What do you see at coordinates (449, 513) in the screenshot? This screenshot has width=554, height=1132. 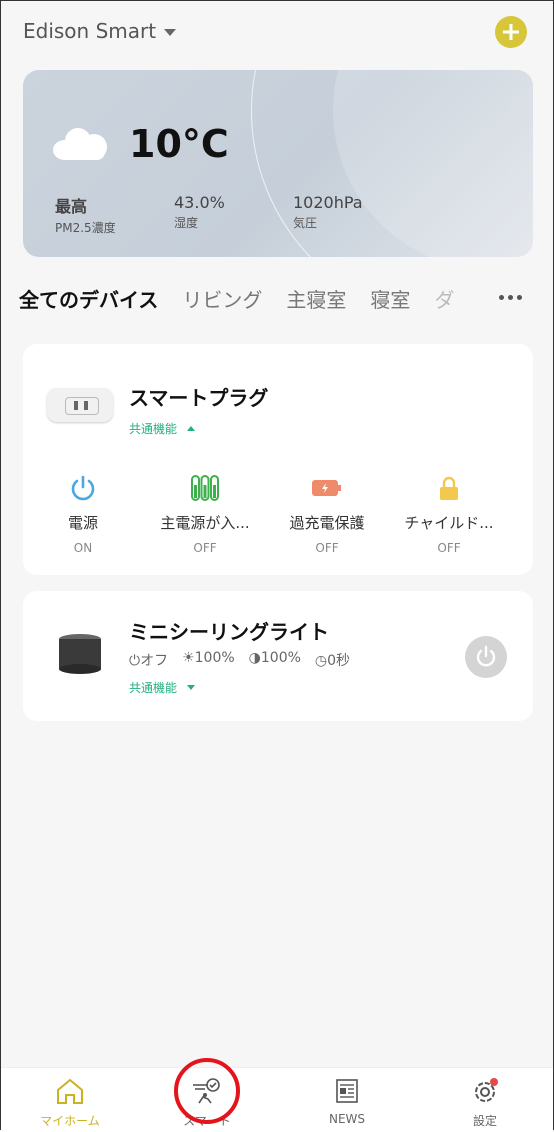 I see `function-child-lock: チャイルド... OFF` at bounding box center [449, 513].